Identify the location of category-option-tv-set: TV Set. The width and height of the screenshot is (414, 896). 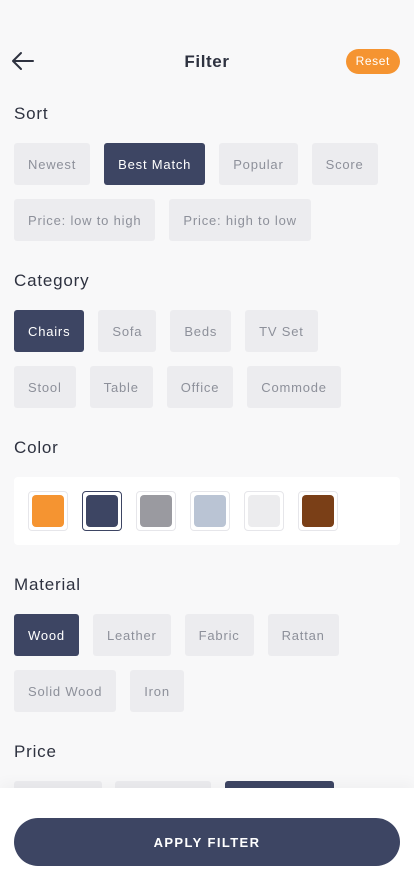
(281, 331).